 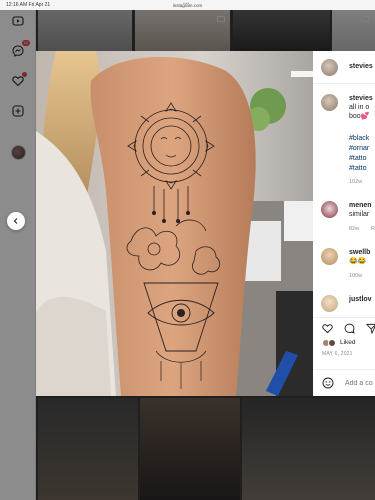 What do you see at coordinates (344, 382) in the screenshot?
I see `comment-bar` at bounding box center [344, 382].